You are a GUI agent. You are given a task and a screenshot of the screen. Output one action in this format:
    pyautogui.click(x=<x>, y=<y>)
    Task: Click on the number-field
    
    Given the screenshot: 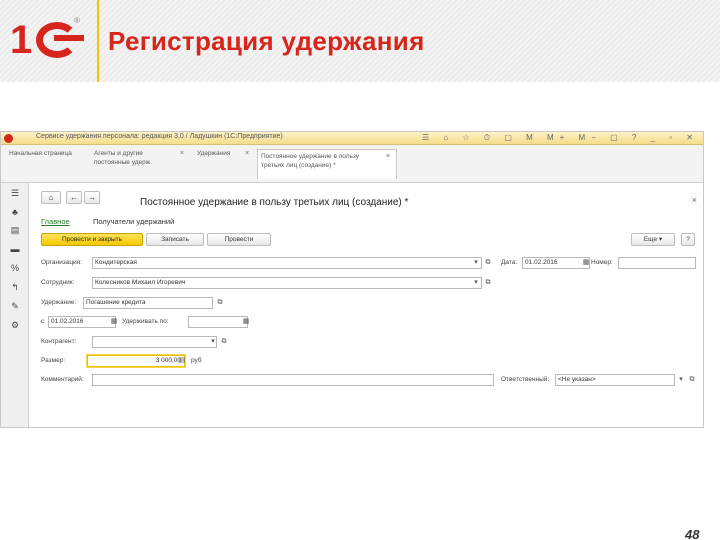 What is the action you would take?
    pyautogui.click(x=657, y=263)
    